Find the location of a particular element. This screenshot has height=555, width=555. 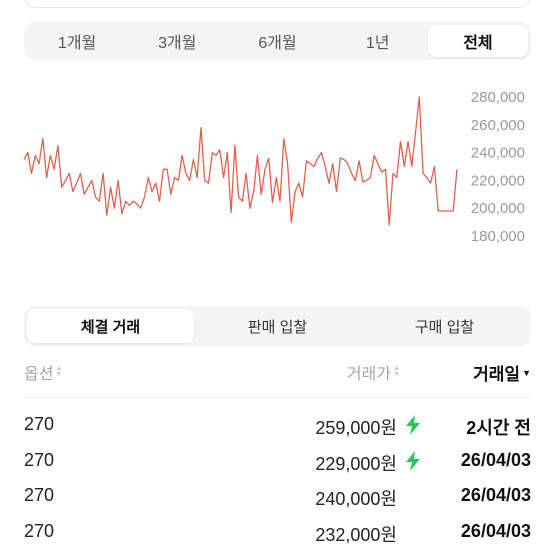

y-tick-label: 200,000 is located at coordinates (498, 208).